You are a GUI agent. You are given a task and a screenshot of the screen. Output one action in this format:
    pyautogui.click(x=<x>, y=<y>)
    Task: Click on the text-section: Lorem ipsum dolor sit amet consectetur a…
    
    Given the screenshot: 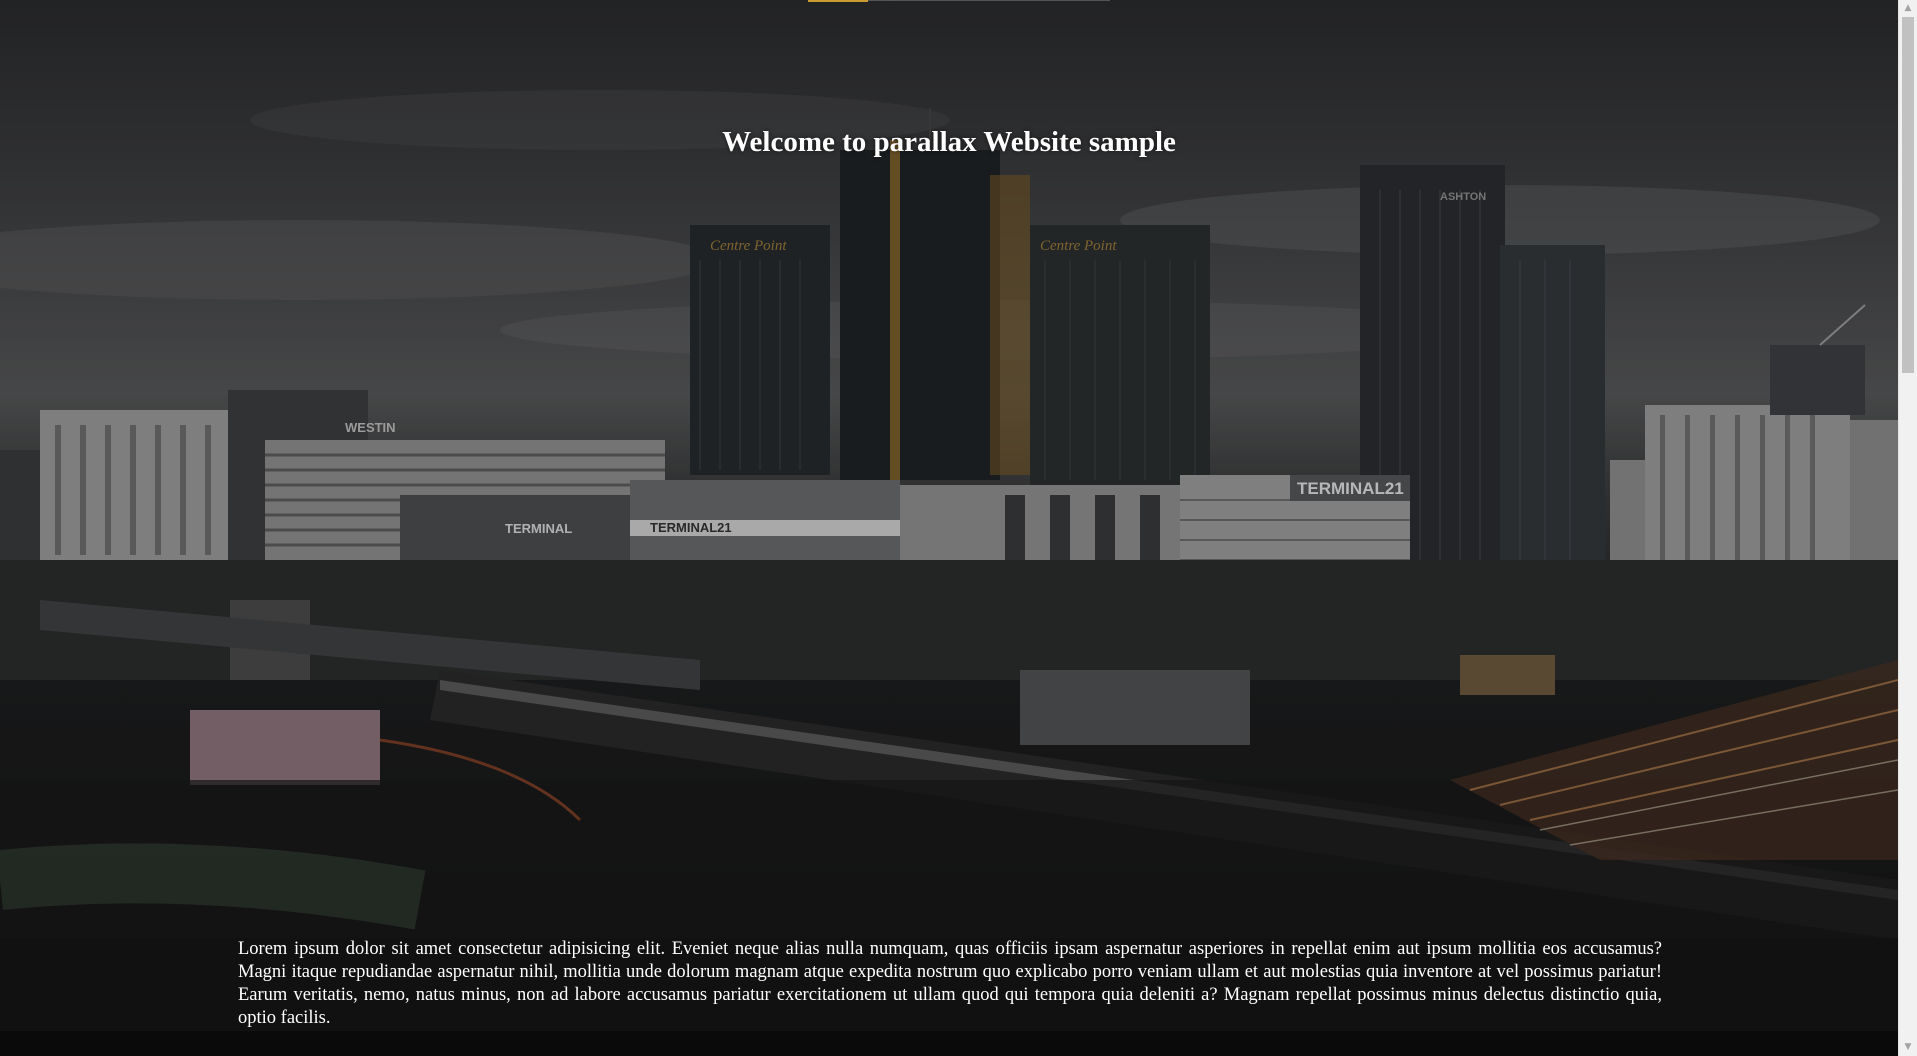 What is the action you would take?
    pyautogui.click(x=949, y=984)
    